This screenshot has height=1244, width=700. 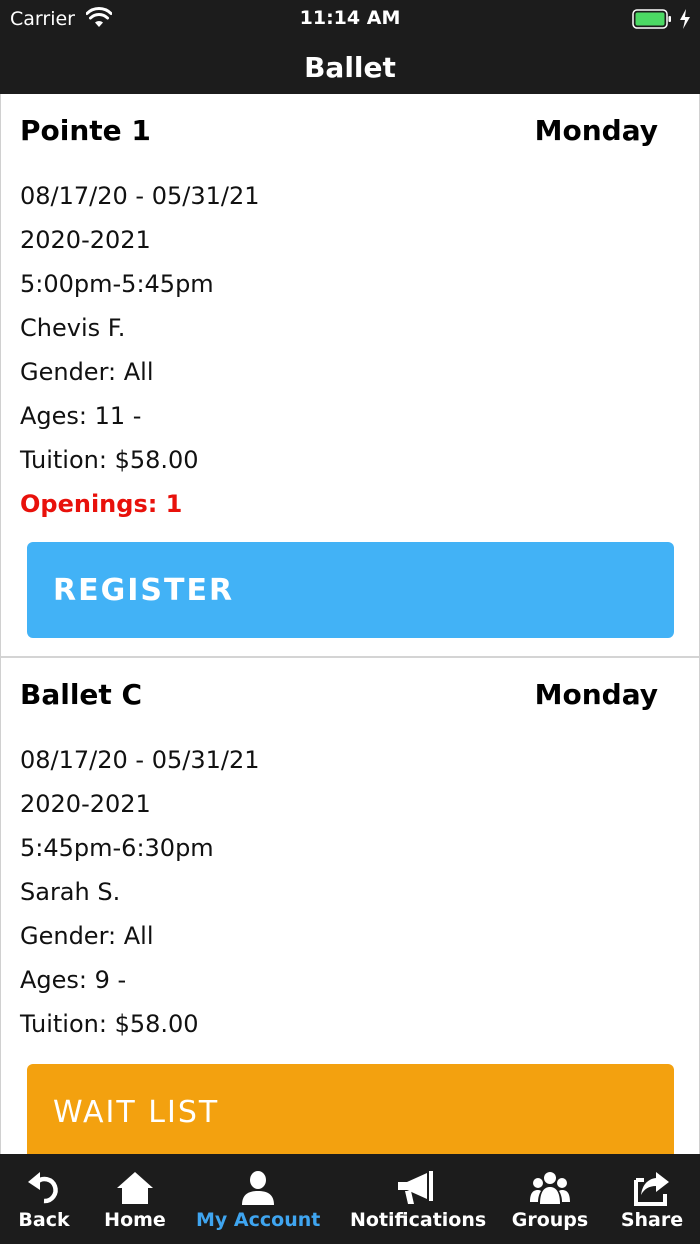 What do you see at coordinates (81, 416) in the screenshot?
I see `class-ages: Ages: 11 -` at bounding box center [81, 416].